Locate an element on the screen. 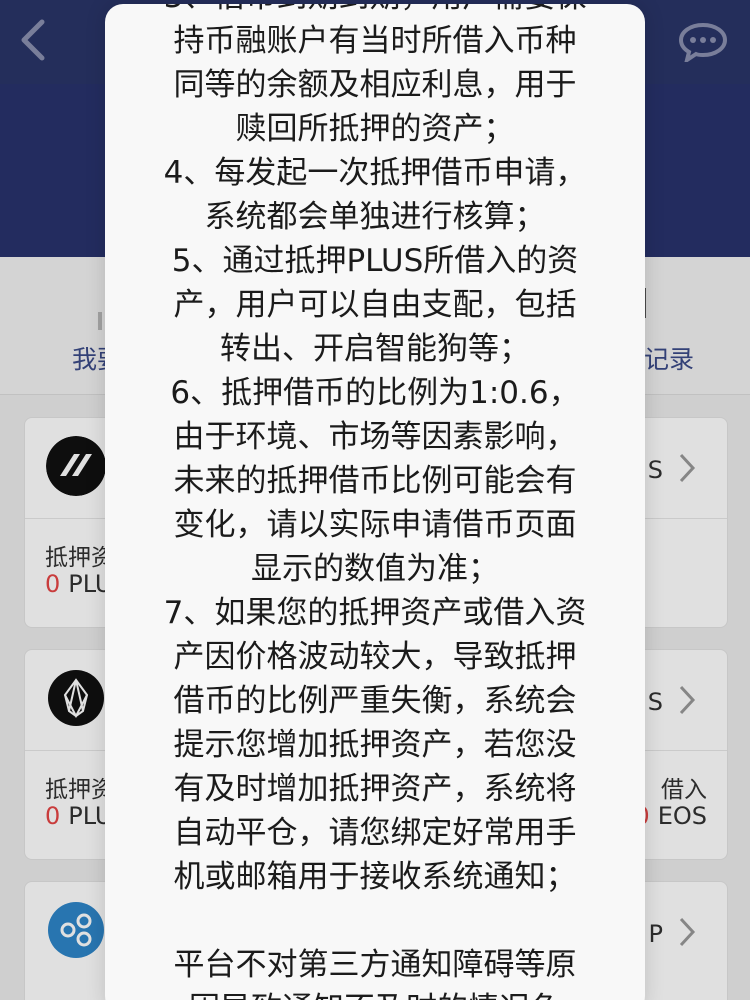  terms-line: 产，用户可以自由支配，包括 is located at coordinates (375, 305).